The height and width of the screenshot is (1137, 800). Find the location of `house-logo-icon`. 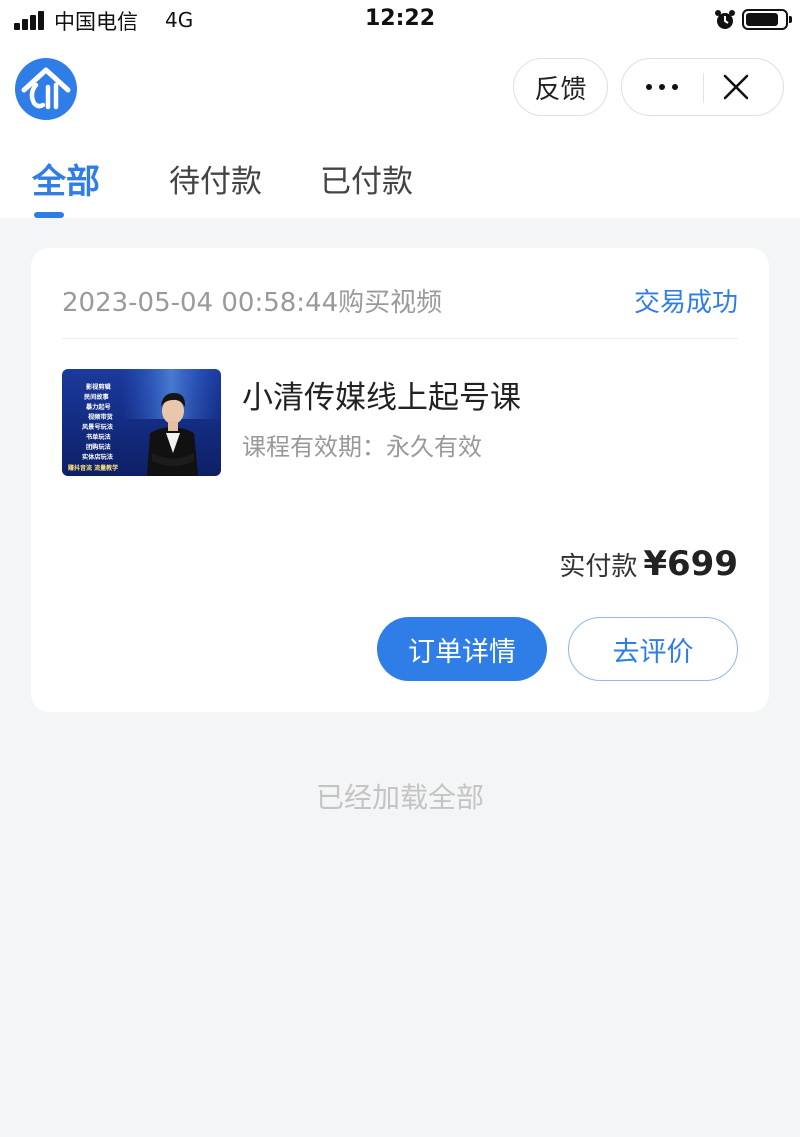

house-logo-icon is located at coordinates (46, 89).